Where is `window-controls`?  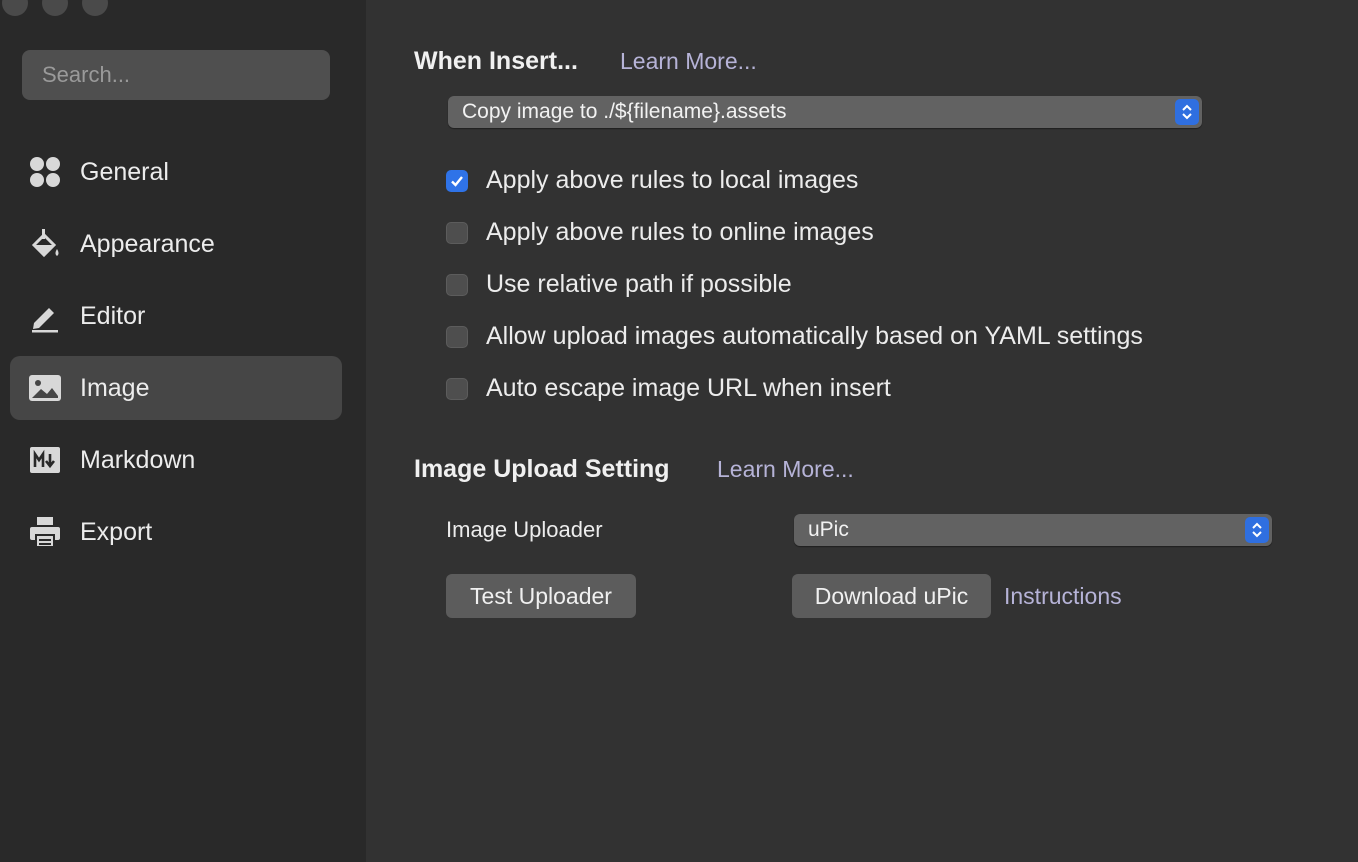 window-controls is located at coordinates (55, 8).